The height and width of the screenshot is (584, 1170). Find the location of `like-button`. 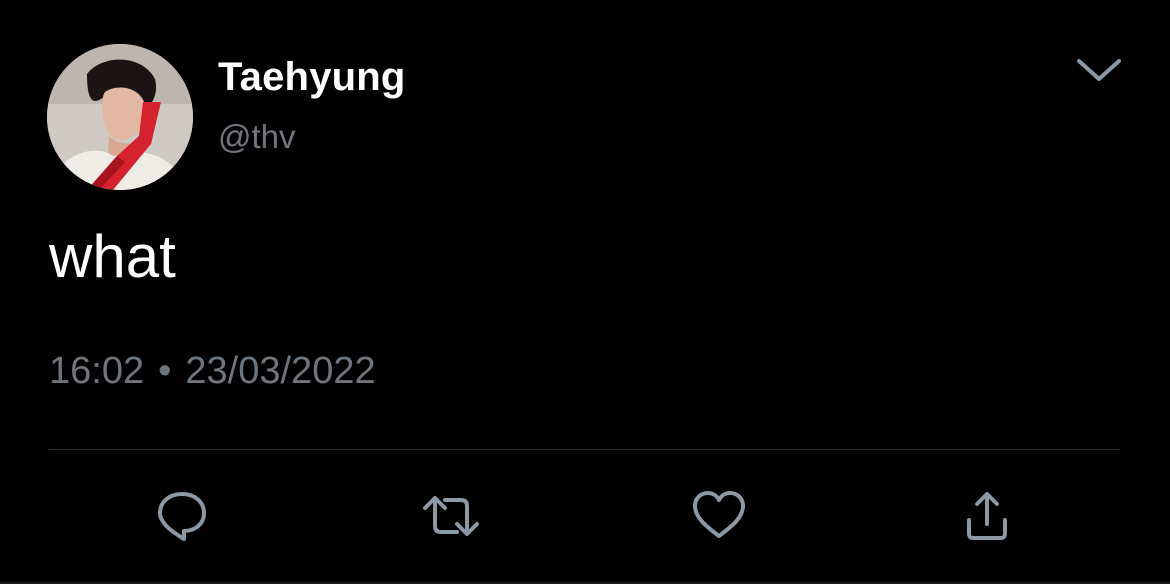

like-button is located at coordinates (719, 516).